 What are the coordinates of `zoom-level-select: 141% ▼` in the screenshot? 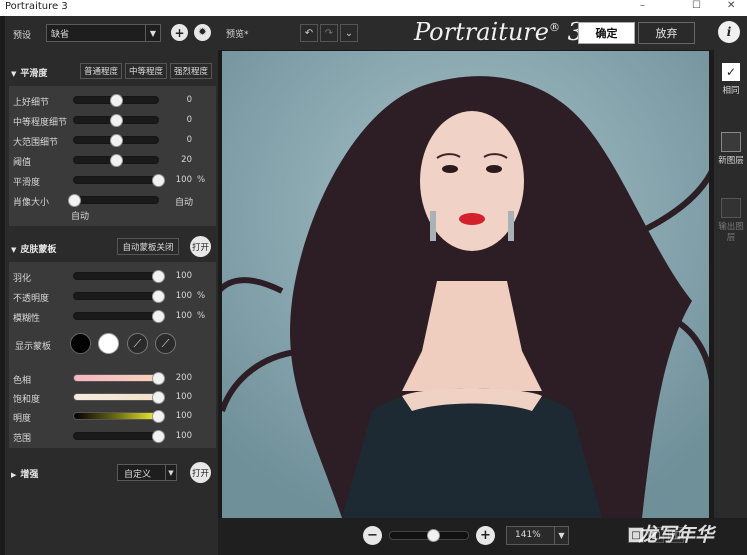 It's located at (537, 535).